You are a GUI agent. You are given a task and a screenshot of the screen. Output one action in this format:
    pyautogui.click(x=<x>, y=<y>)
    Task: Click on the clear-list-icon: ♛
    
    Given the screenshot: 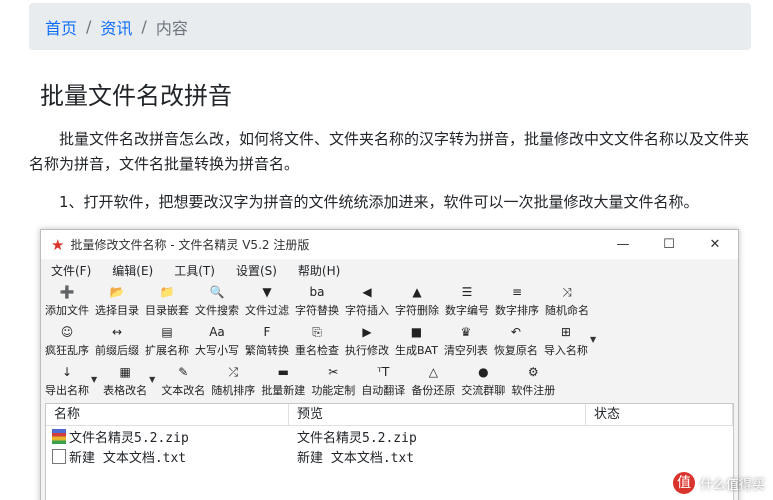 What is the action you would take?
    pyautogui.click(x=466, y=332)
    